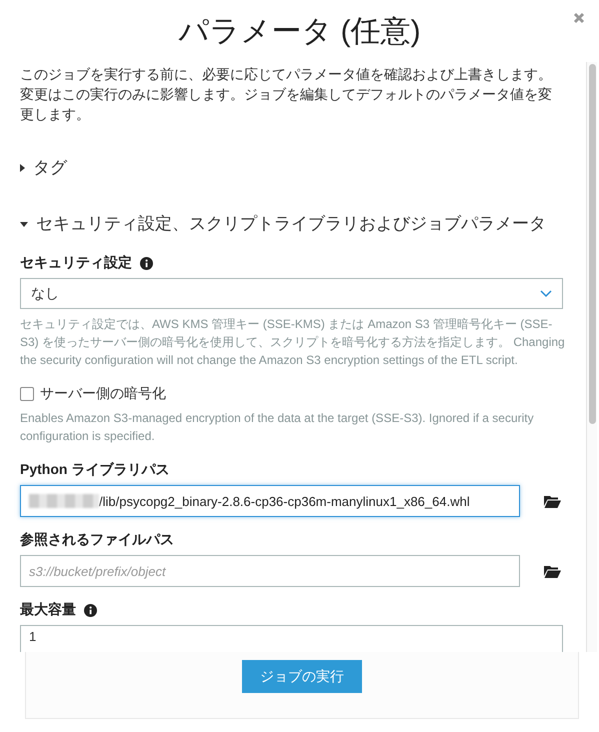  I want to click on checkbox, so click(27, 394).